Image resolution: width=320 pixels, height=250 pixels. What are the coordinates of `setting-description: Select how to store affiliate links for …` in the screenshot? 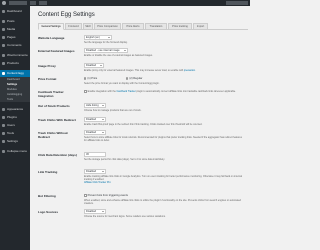 It's located at (163, 139).